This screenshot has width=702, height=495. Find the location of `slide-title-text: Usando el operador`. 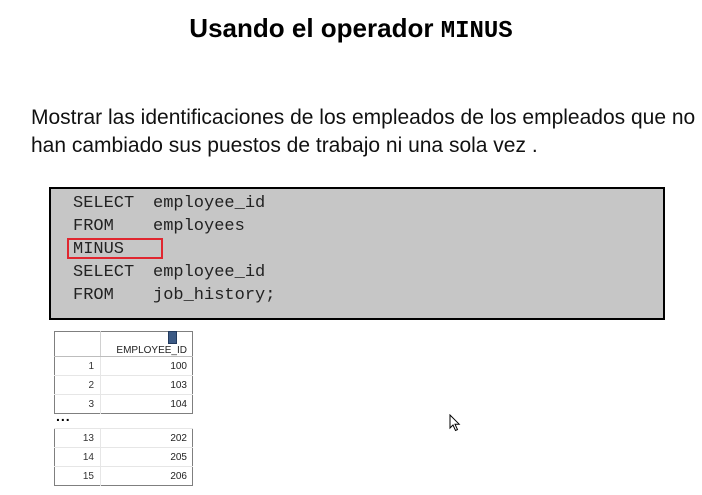

slide-title-text: Usando el operador is located at coordinates (315, 28).